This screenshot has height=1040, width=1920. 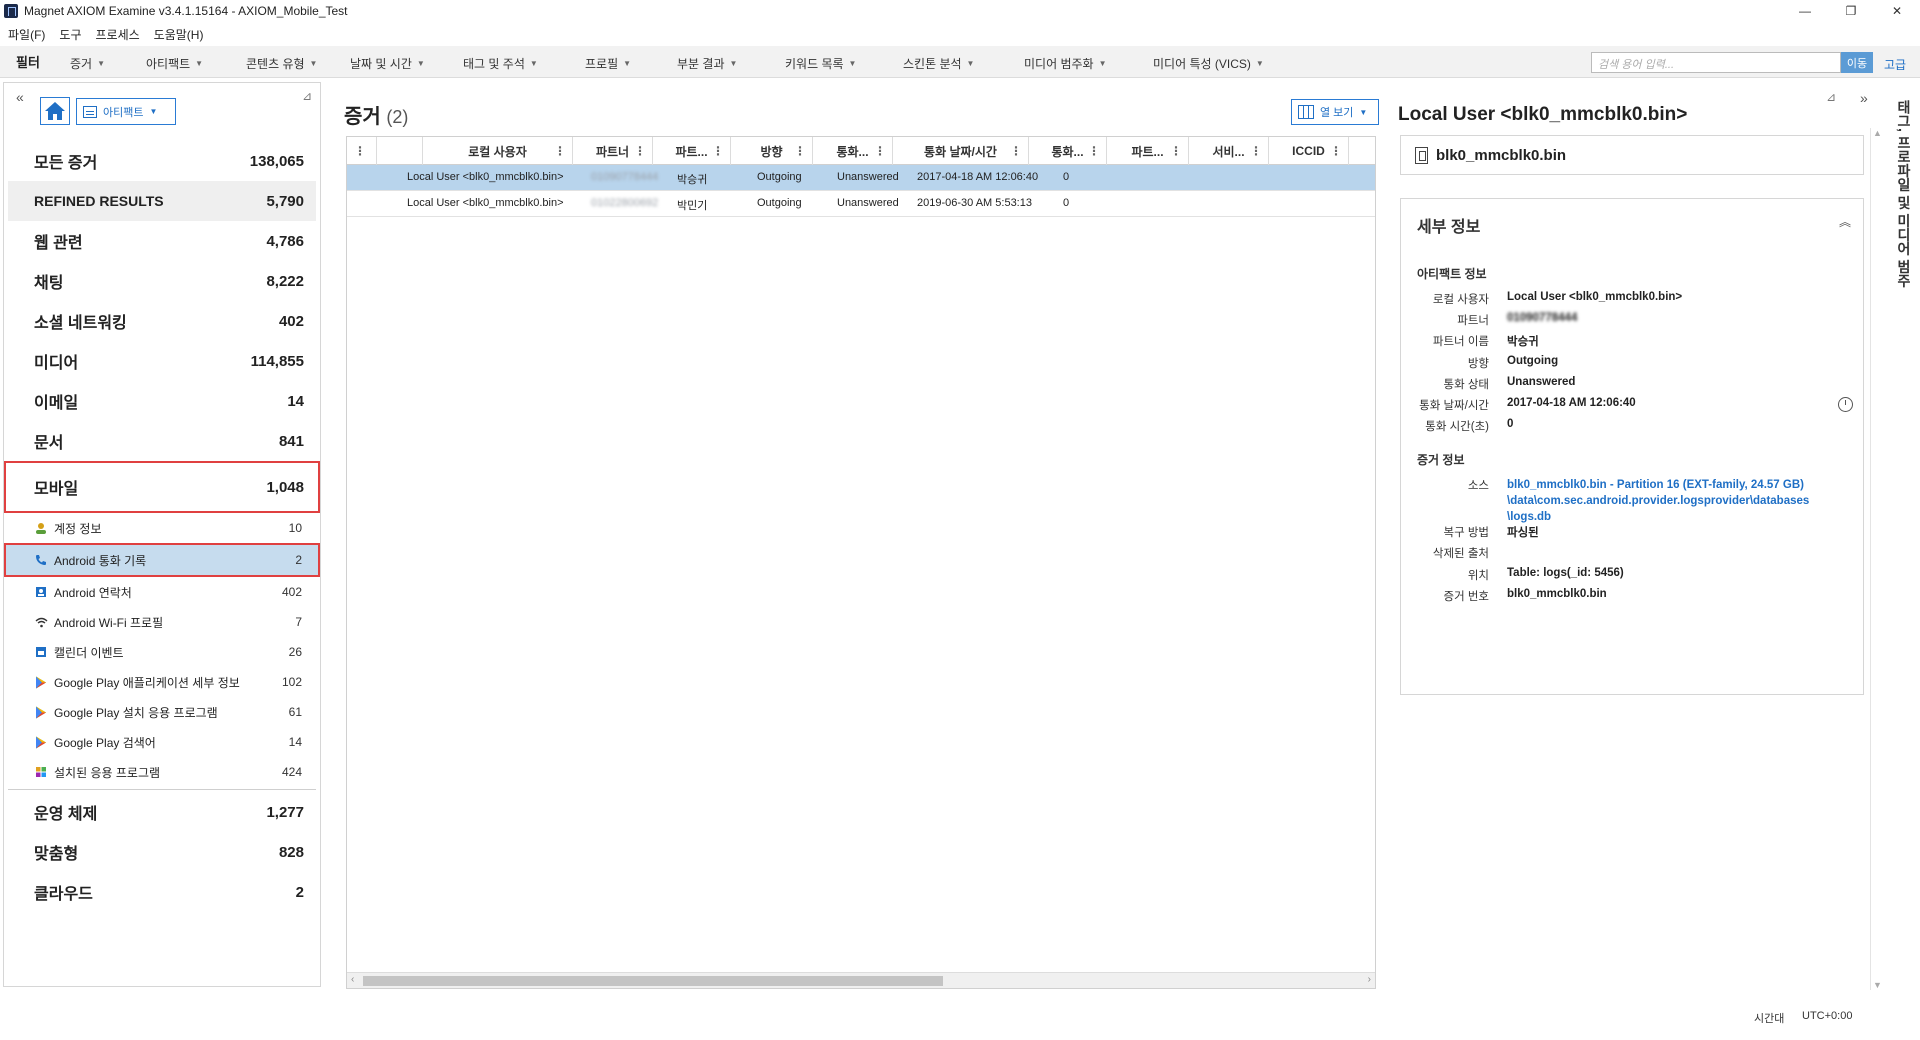 What do you see at coordinates (1845, 404) in the screenshot?
I see `clock-icon` at bounding box center [1845, 404].